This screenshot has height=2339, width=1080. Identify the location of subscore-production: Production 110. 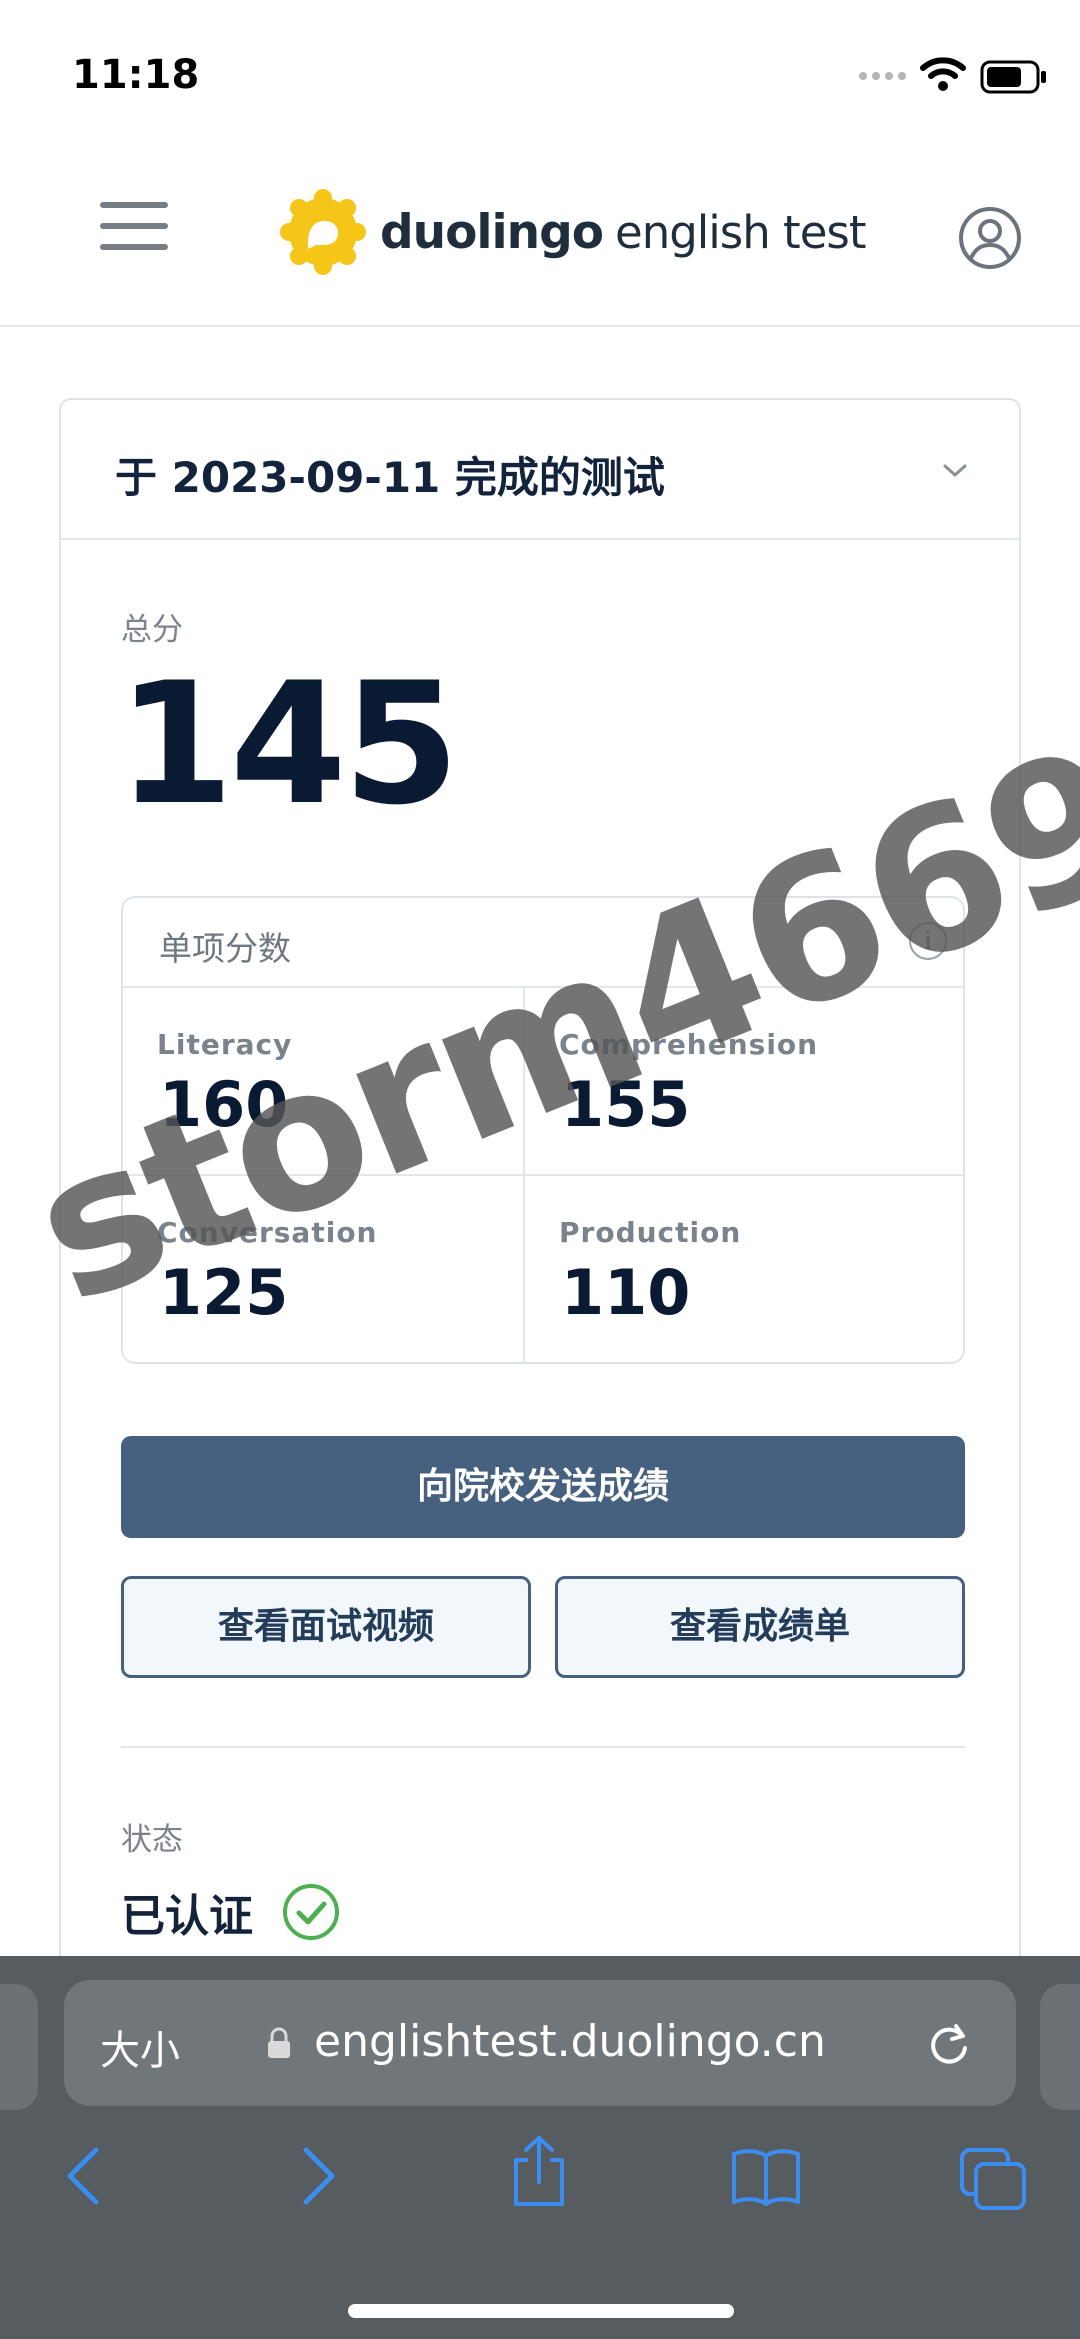
(744, 1270).